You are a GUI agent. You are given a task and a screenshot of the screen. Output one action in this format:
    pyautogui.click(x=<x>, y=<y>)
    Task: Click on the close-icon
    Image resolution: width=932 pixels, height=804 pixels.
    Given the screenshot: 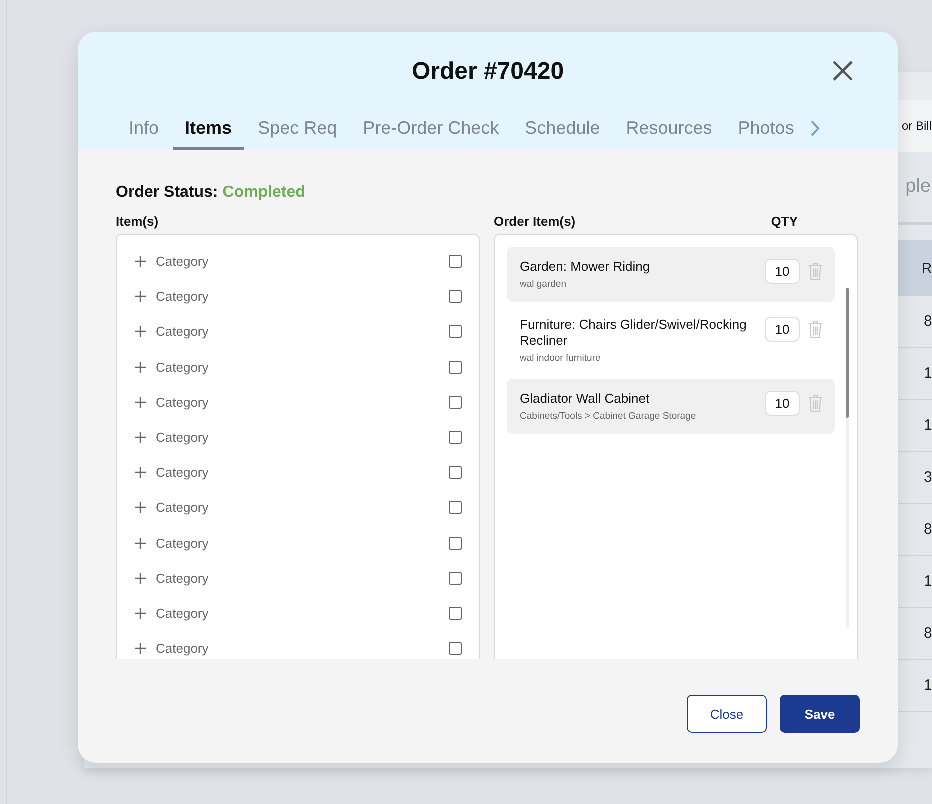 What is the action you would take?
    pyautogui.click(x=843, y=71)
    